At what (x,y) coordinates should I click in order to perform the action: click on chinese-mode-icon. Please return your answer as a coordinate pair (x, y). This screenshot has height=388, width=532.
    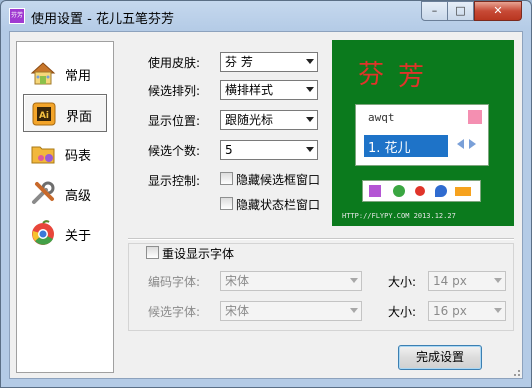
    Looking at the image, I should click on (399, 191).